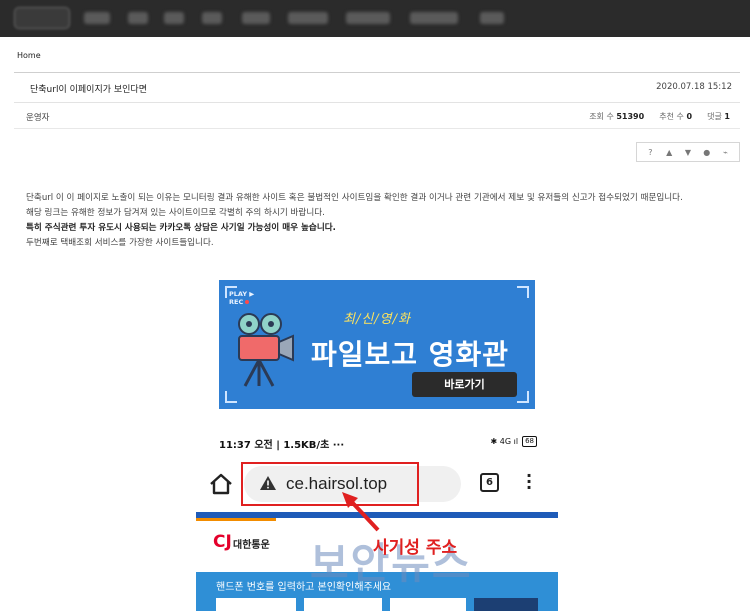  Describe the element at coordinates (377, 116) in the screenshot. I see `post-meta-row: 운영자 조회 수 51390 추천 수 0 댓글 1` at that location.